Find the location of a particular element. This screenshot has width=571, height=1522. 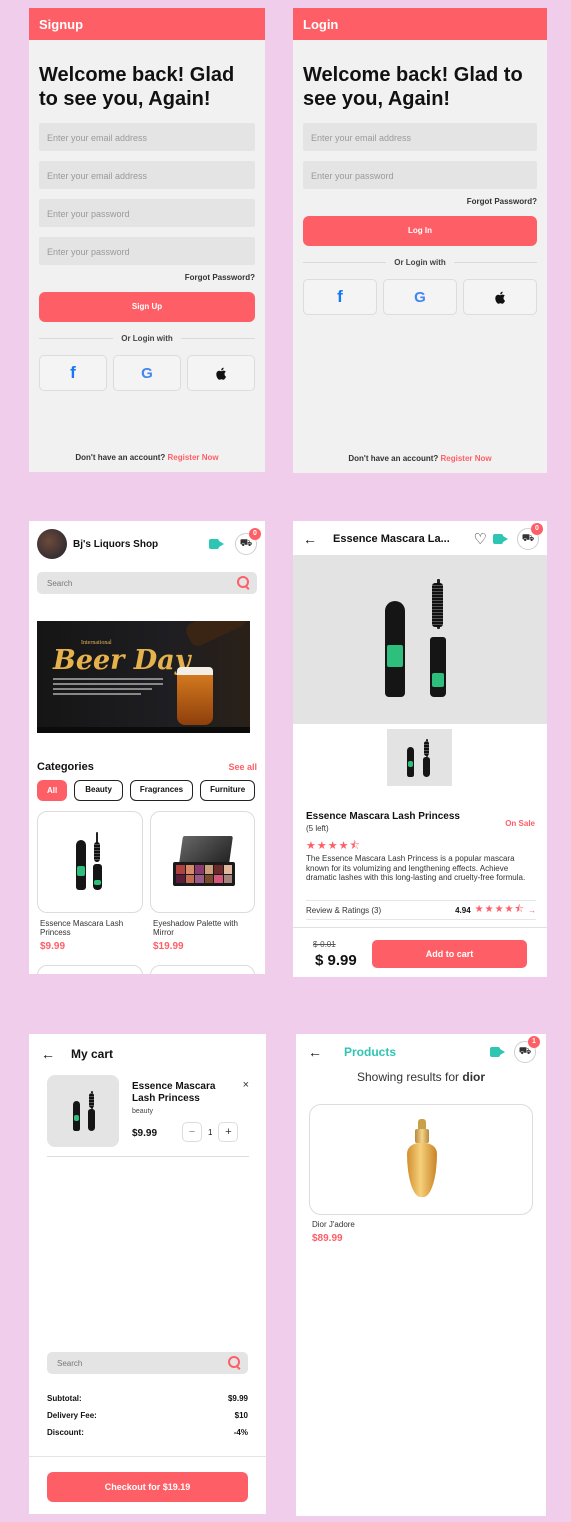

chip-all: All is located at coordinates (52, 790).